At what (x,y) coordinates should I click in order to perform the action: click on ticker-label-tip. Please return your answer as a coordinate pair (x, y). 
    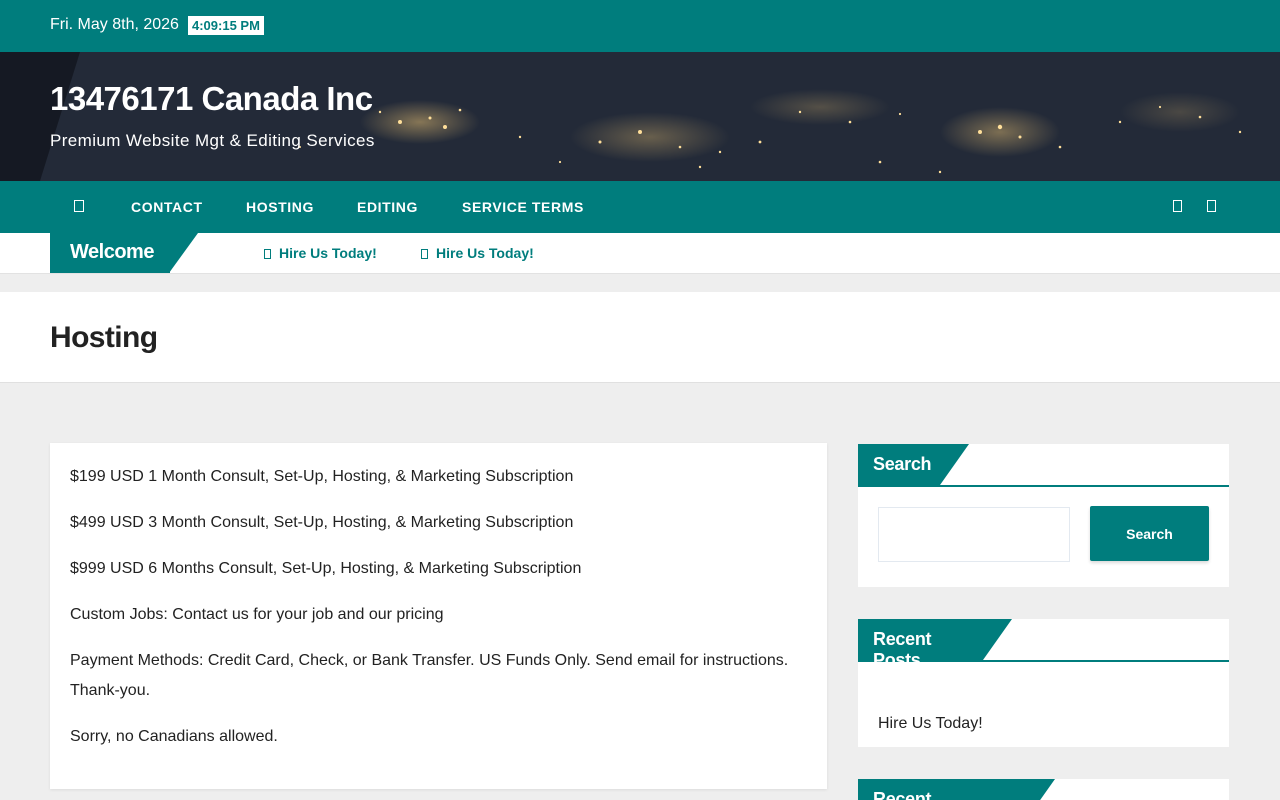
    Looking at the image, I should click on (183, 253).